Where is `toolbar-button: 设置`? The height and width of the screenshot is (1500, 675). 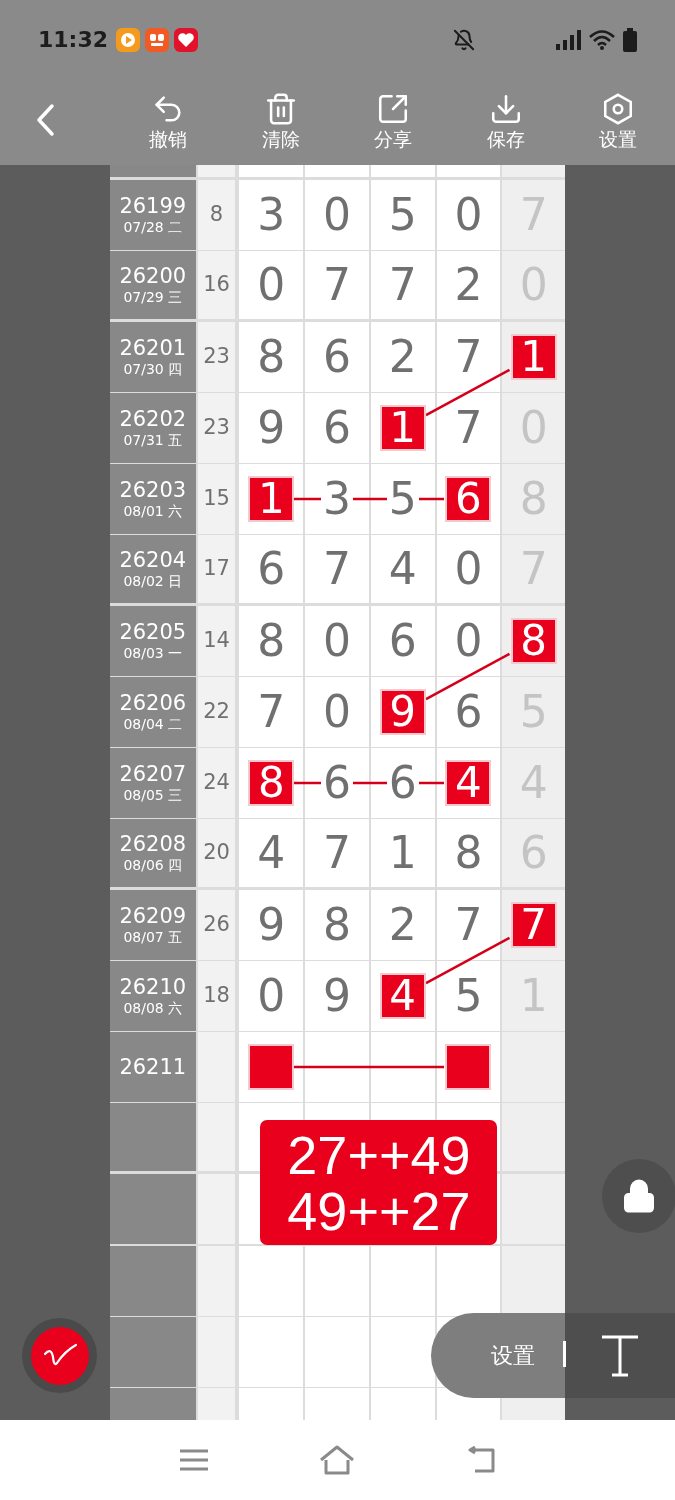 toolbar-button: 设置 is located at coordinates (618, 120).